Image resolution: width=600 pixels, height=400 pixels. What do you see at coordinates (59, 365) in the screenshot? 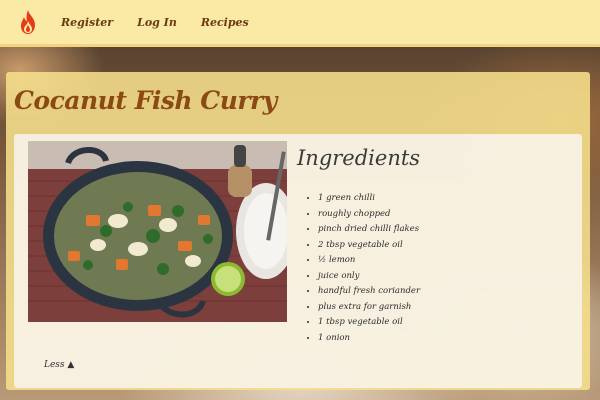
I see `less-toggle: Less ▲` at bounding box center [59, 365].